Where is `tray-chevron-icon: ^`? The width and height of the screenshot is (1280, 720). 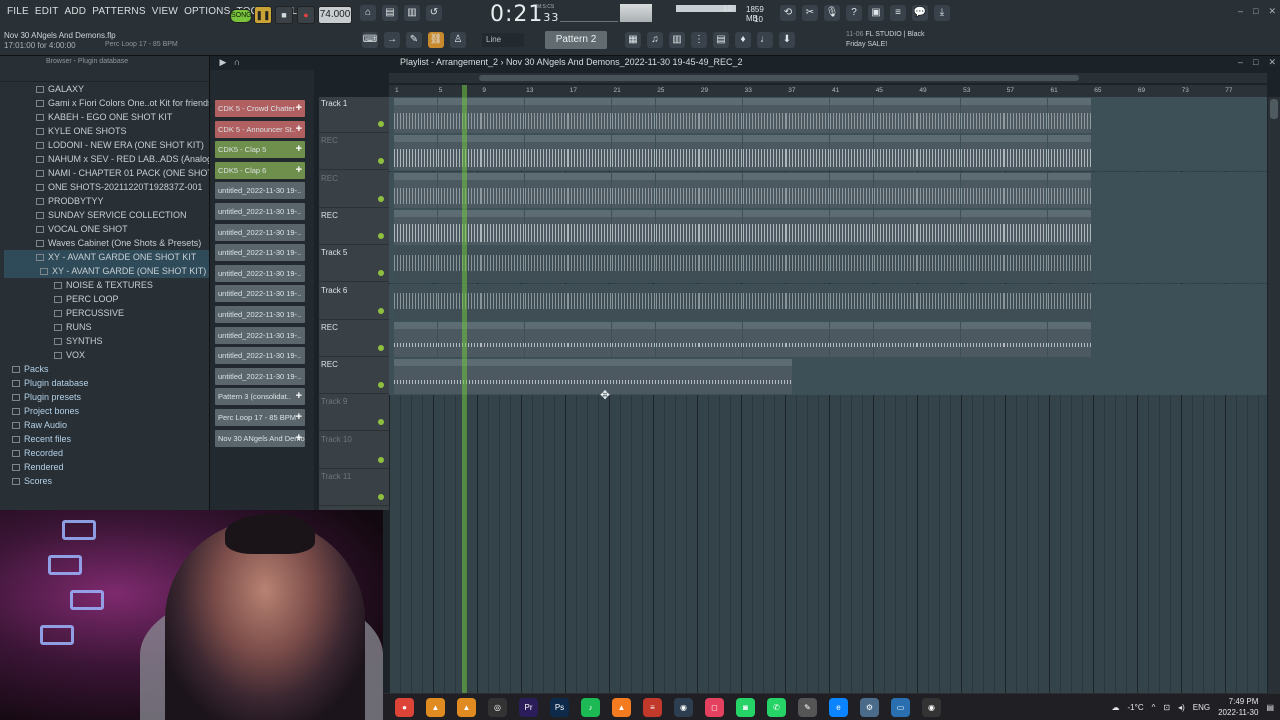 tray-chevron-icon: ^ is located at coordinates (1154, 707).